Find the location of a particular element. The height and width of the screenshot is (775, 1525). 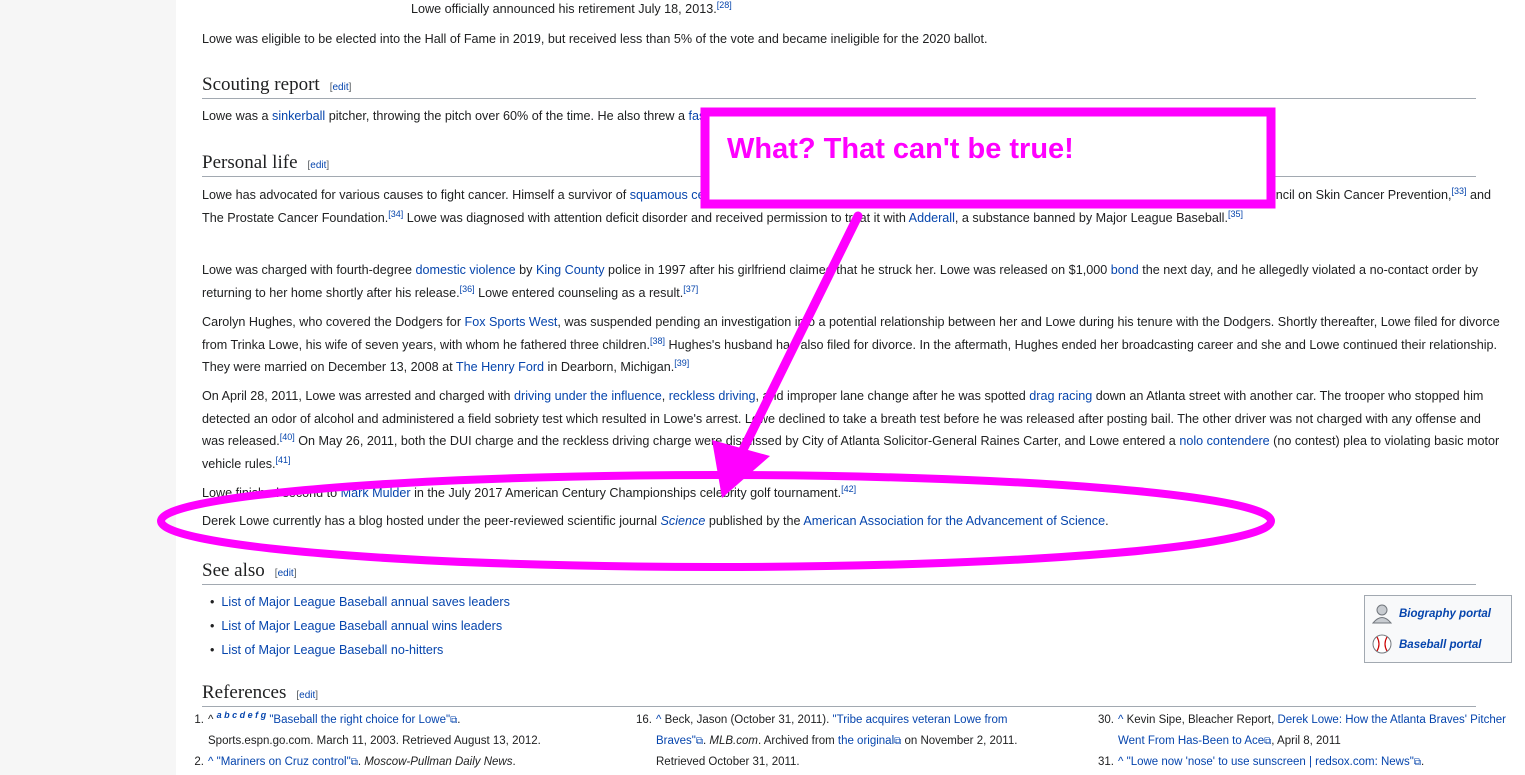

link-science: Science is located at coordinates (683, 521).